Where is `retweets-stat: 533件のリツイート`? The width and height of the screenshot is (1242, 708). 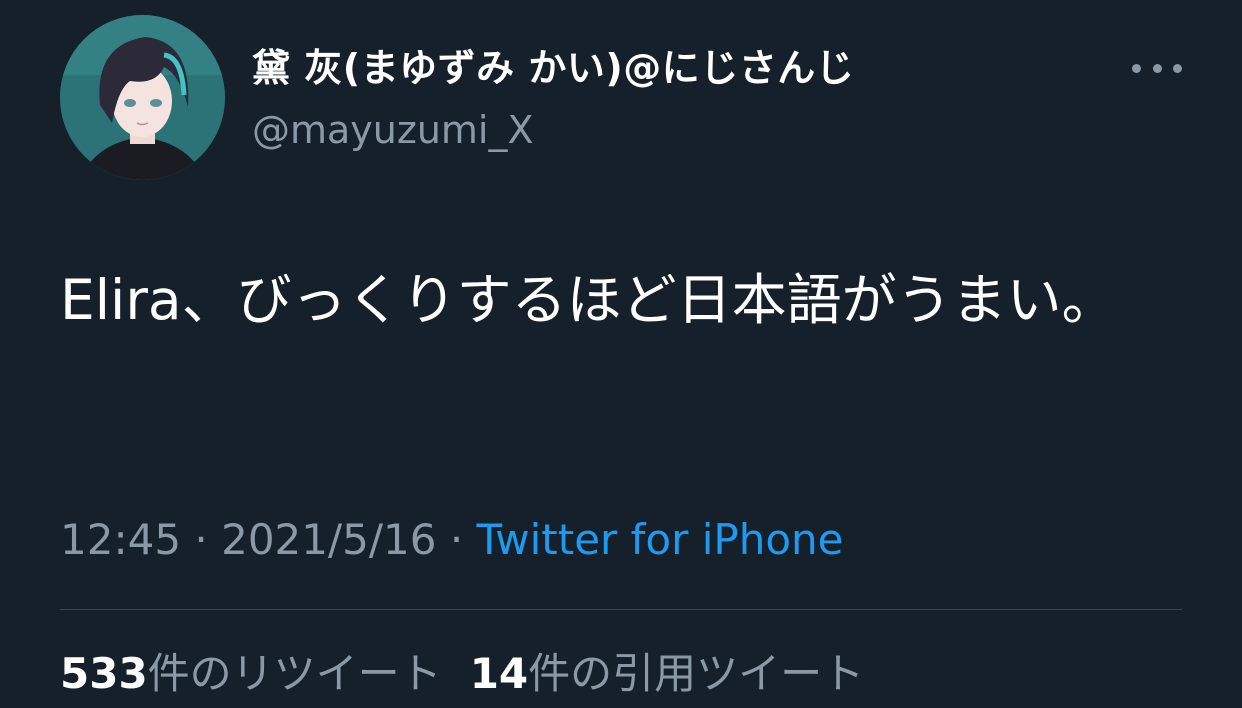 retweets-stat: 533件のリツイート is located at coordinates (251, 673).